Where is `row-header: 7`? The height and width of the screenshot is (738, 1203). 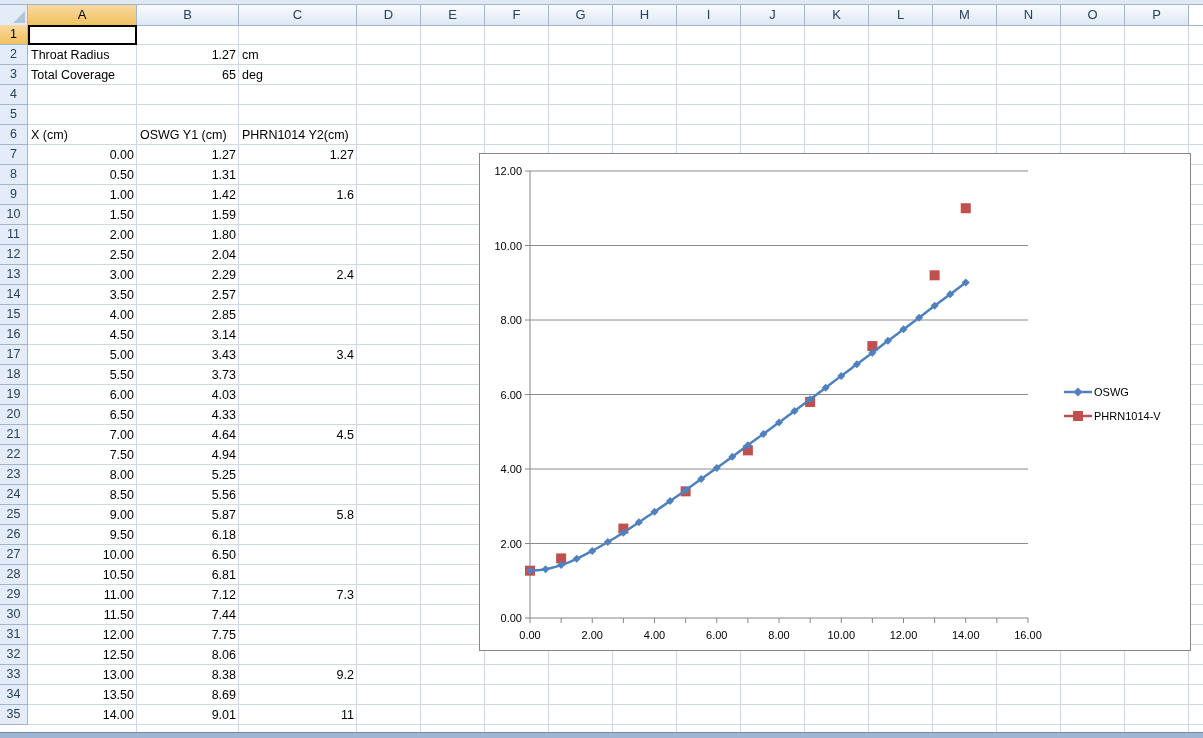
row-header: 7 is located at coordinates (14, 155).